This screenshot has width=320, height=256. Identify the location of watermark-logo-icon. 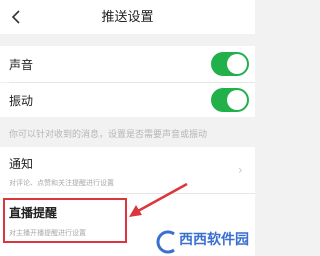
(165, 242).